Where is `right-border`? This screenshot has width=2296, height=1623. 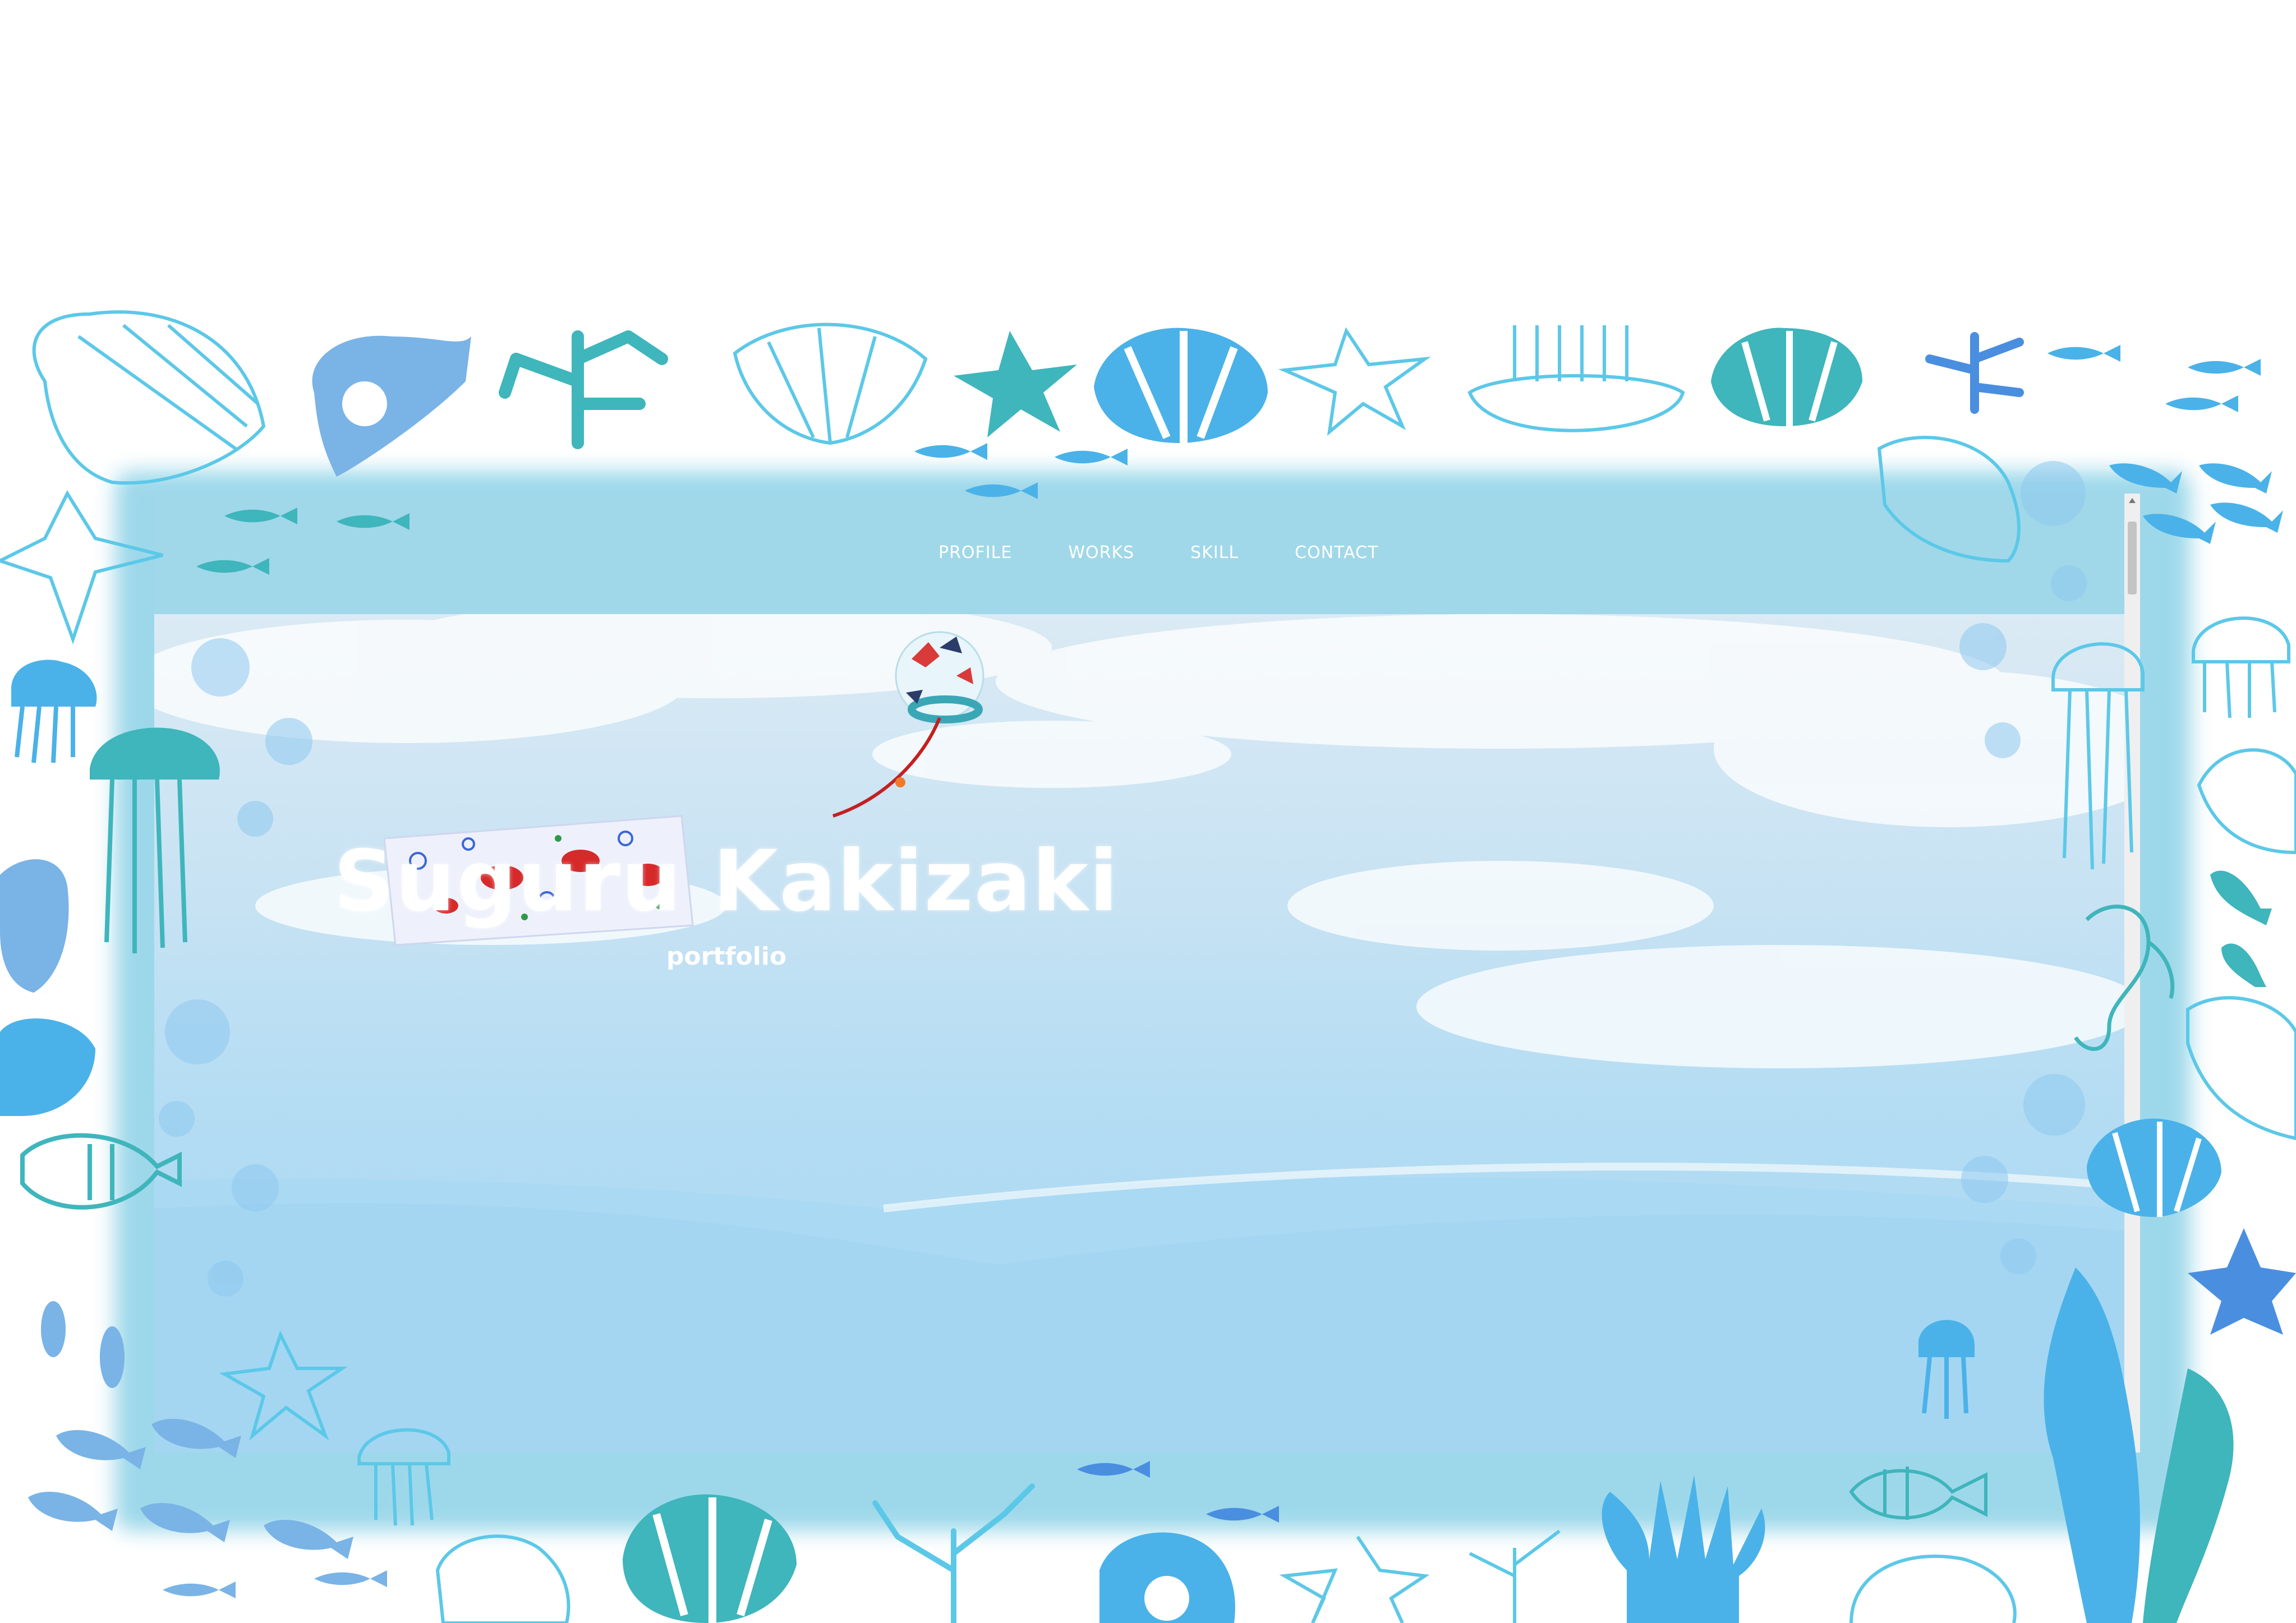 right-border is located at coordinates (2086, 1029).